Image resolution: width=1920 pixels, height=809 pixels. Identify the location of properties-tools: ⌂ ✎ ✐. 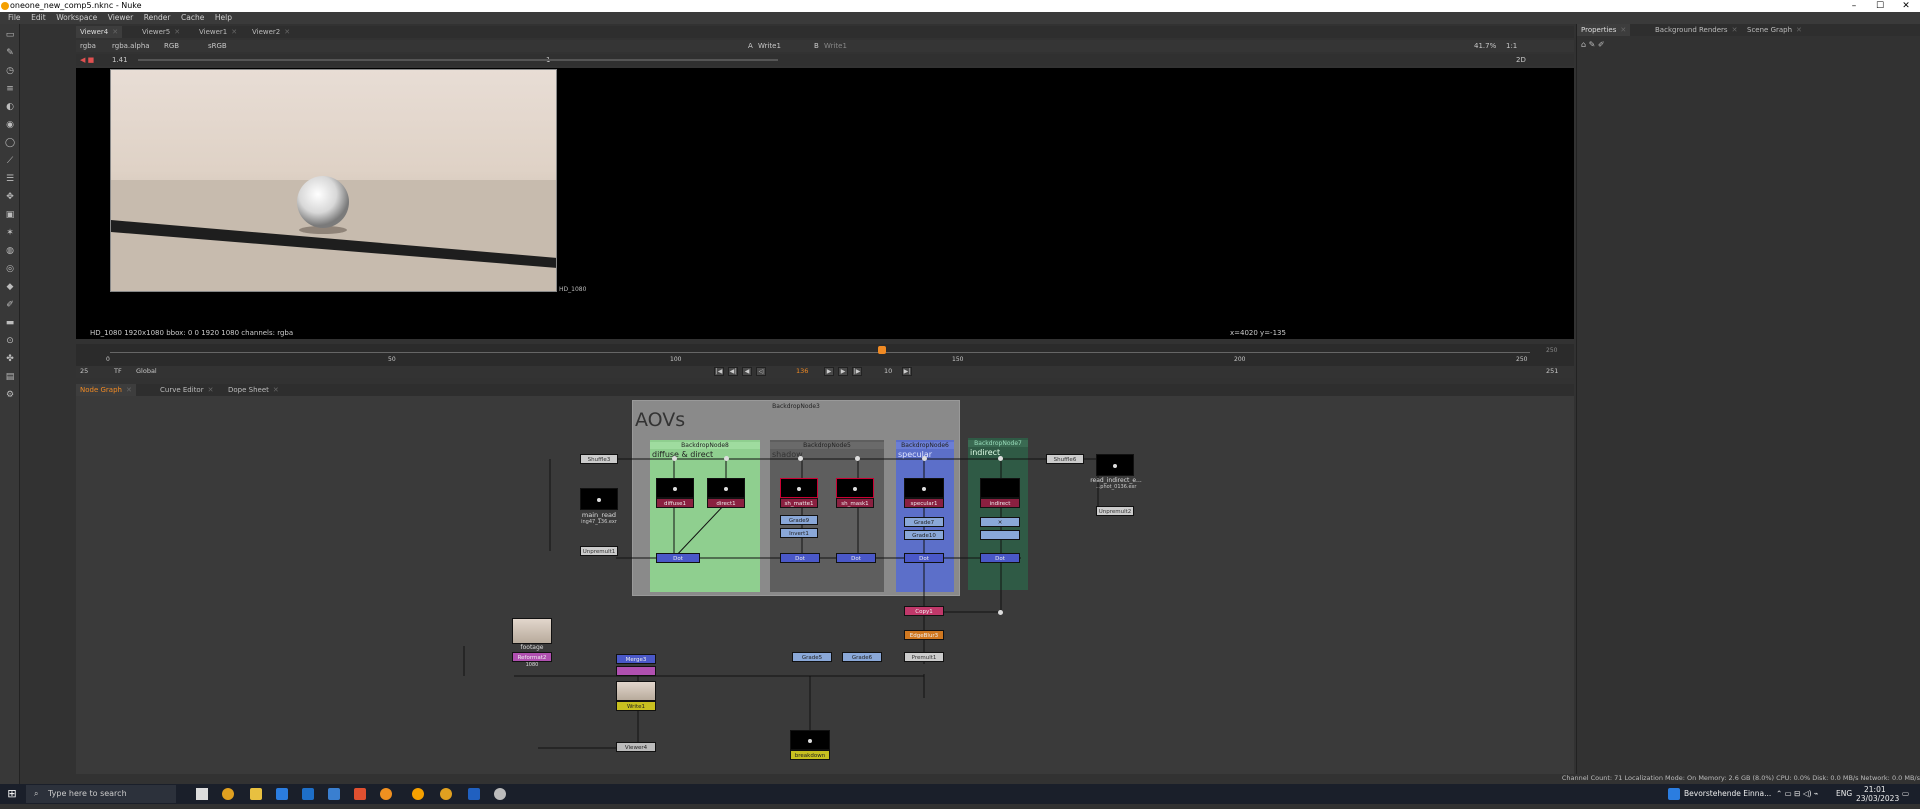
(1593, 44).